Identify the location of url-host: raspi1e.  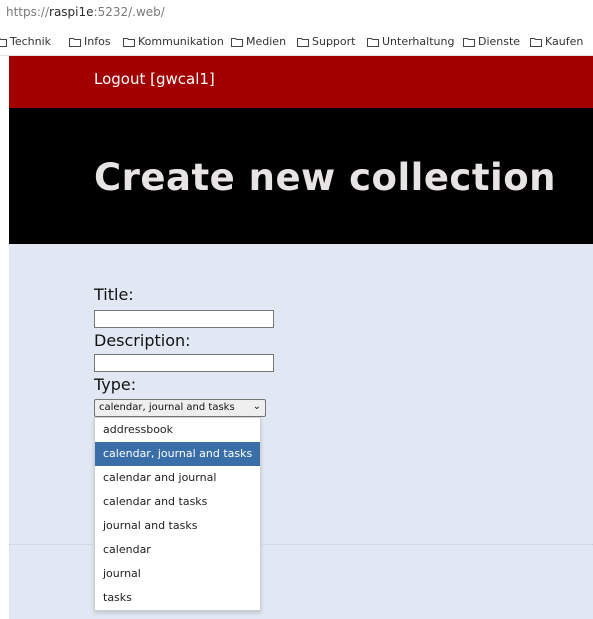
(71, 12).